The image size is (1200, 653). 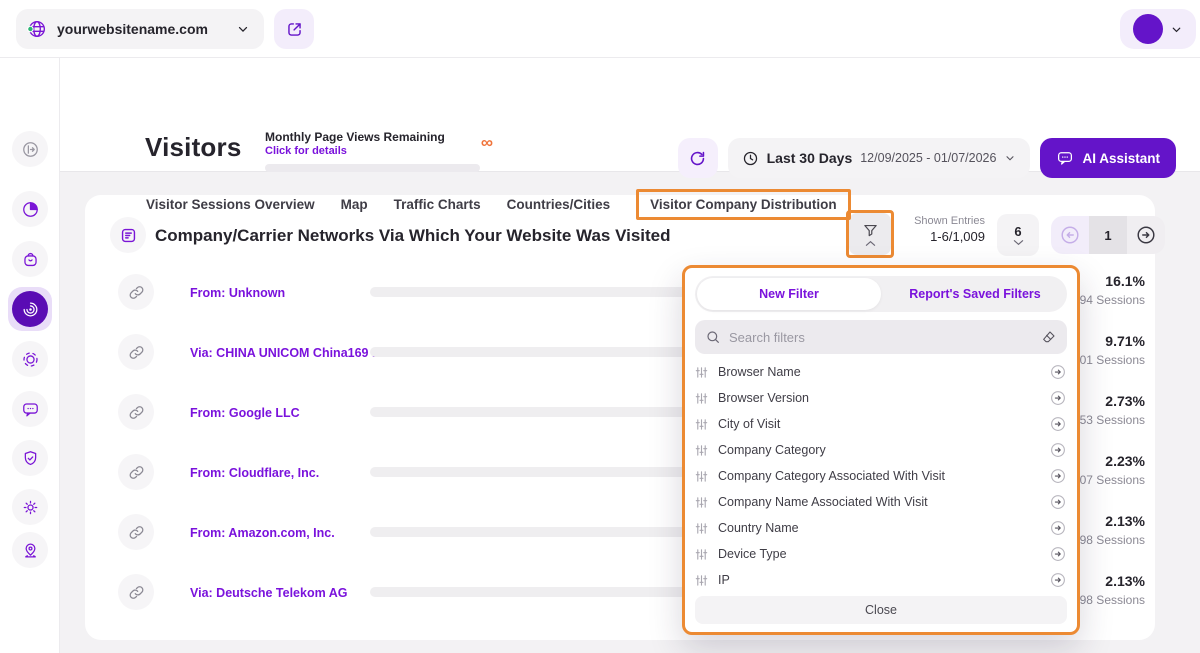 I want to click on filter-search-input, so click(x=881, y=337).